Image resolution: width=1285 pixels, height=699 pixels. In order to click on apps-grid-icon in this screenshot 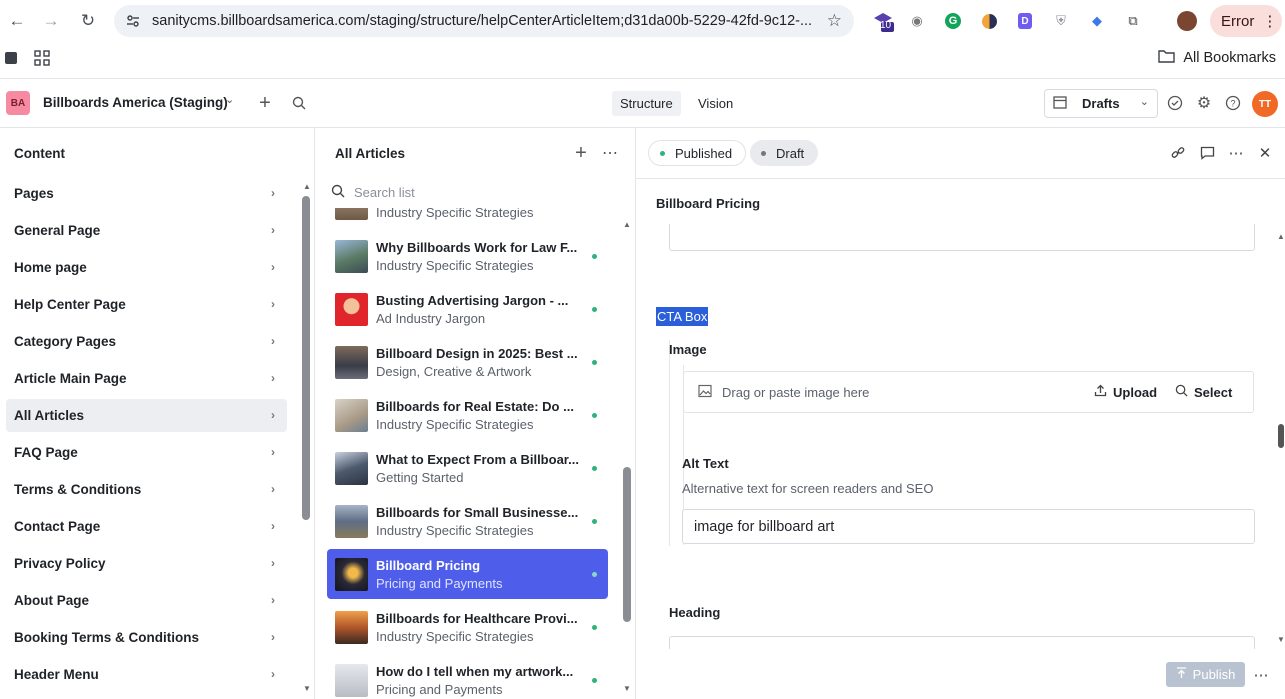, I will do `click(42, 59)`.